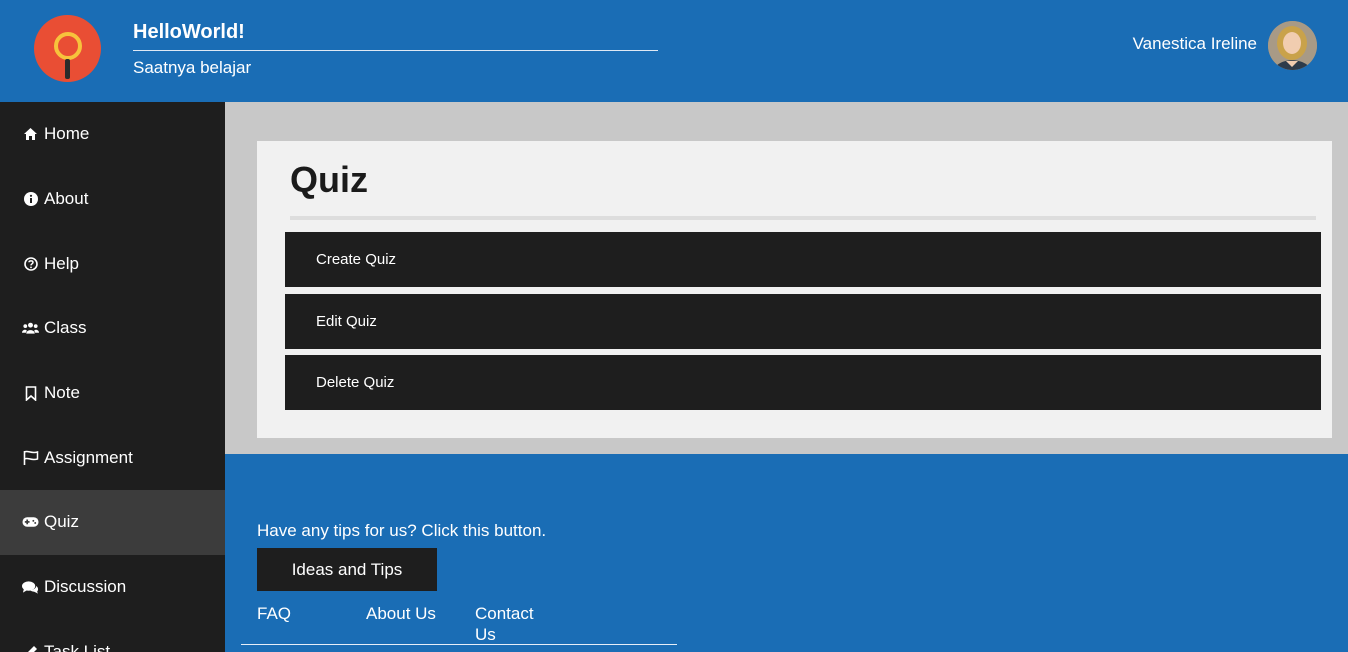 The height and width of the screenshot is (652, 1348). Describe the element at coordinates (62, 393) in the screenshot. I see `sidebar-item-label: Note` at that location.